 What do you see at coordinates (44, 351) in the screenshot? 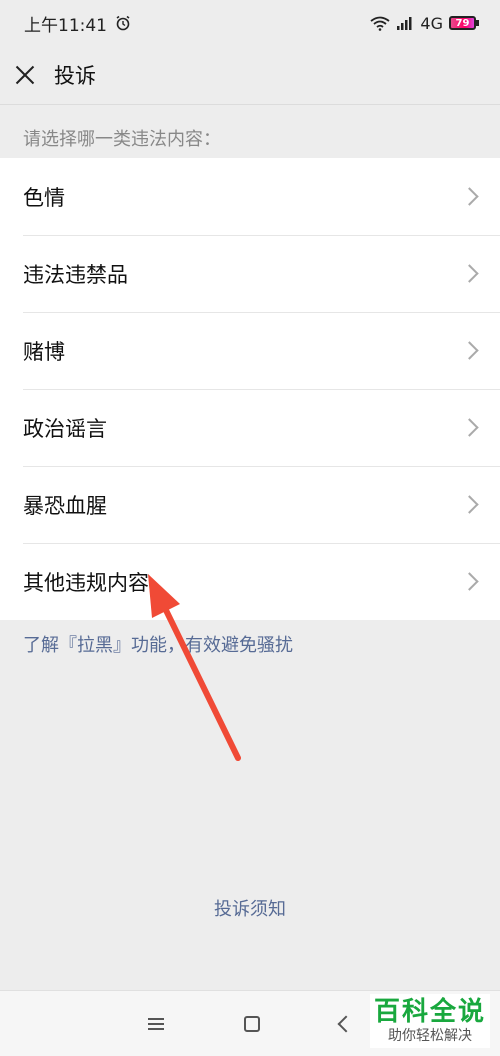
I see `list-item-label: 赌博` at bounding box center [44, 351].